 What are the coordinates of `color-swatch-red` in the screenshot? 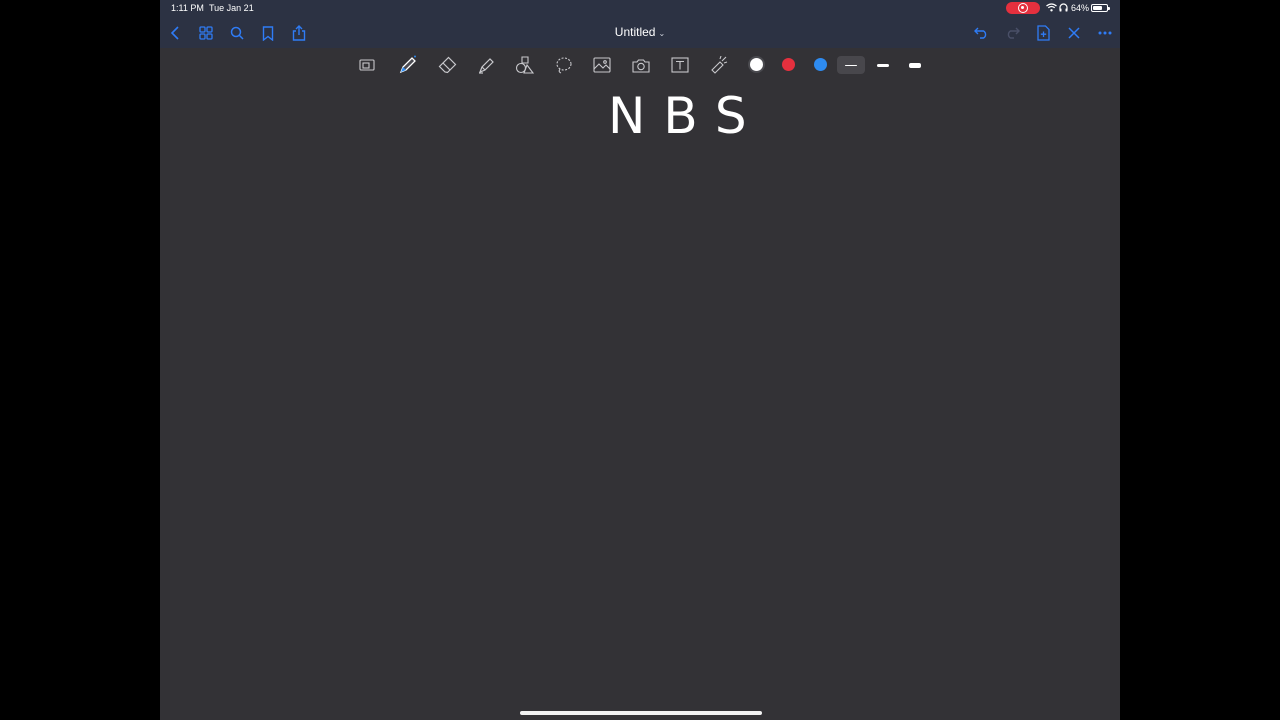 It's located at (788, 64).